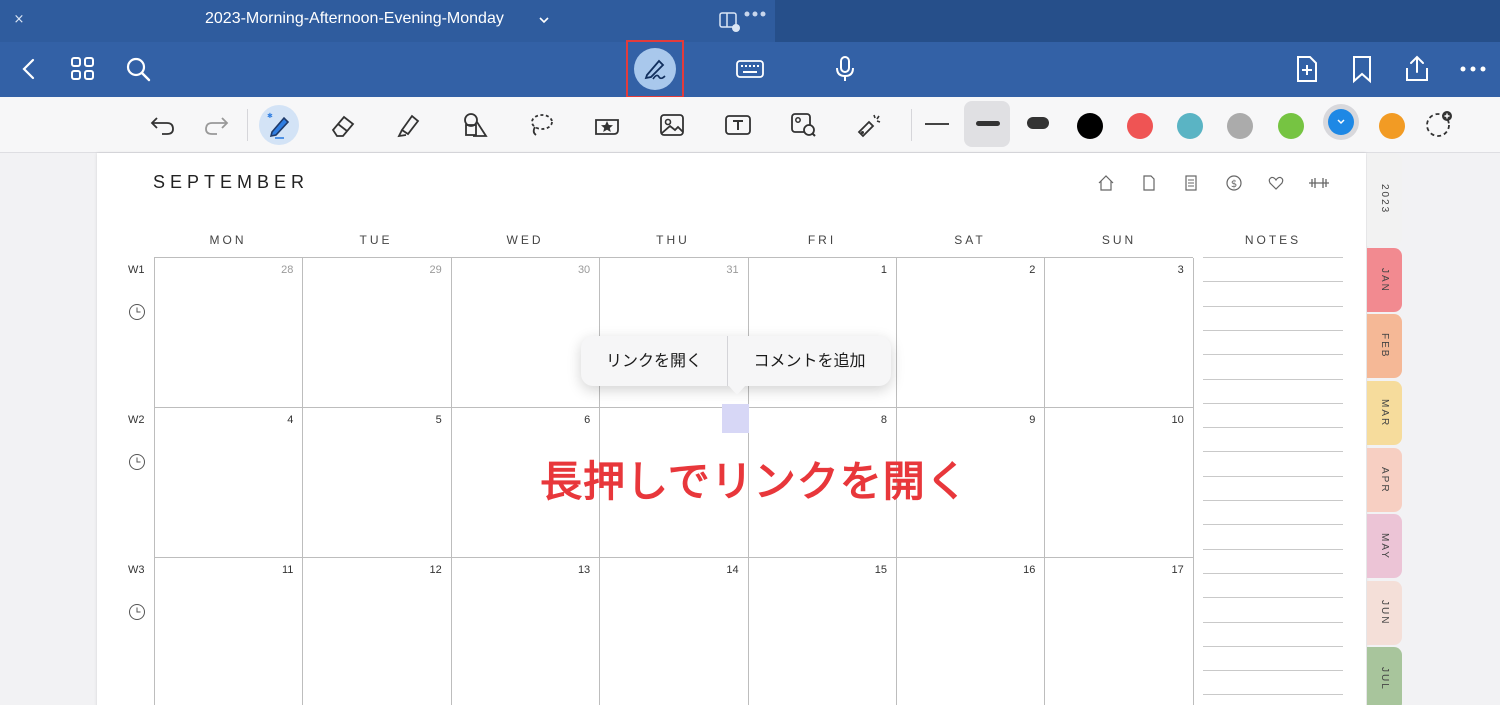 The height and width of the screenshot is (705, 1500). I want to click on calendar-cell: 29, so click(377, 333).